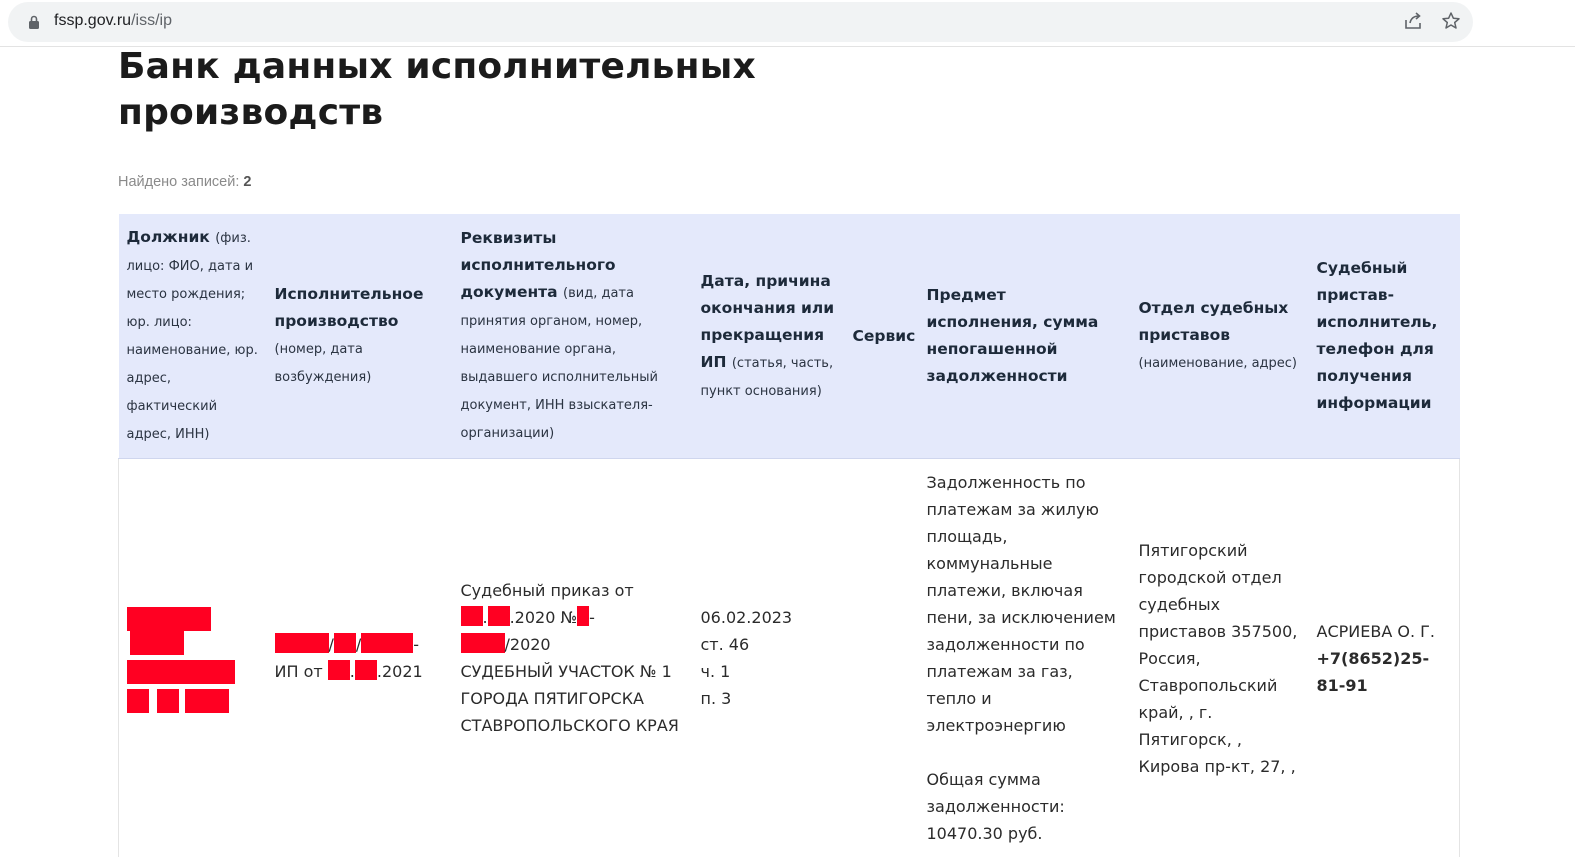 The height and width of the screenshot is (857, 1575). What do you see at coordinates (416, 644) in the screenshot?
I see `ip-number-suffix: -` at bounding box center [416, 644].